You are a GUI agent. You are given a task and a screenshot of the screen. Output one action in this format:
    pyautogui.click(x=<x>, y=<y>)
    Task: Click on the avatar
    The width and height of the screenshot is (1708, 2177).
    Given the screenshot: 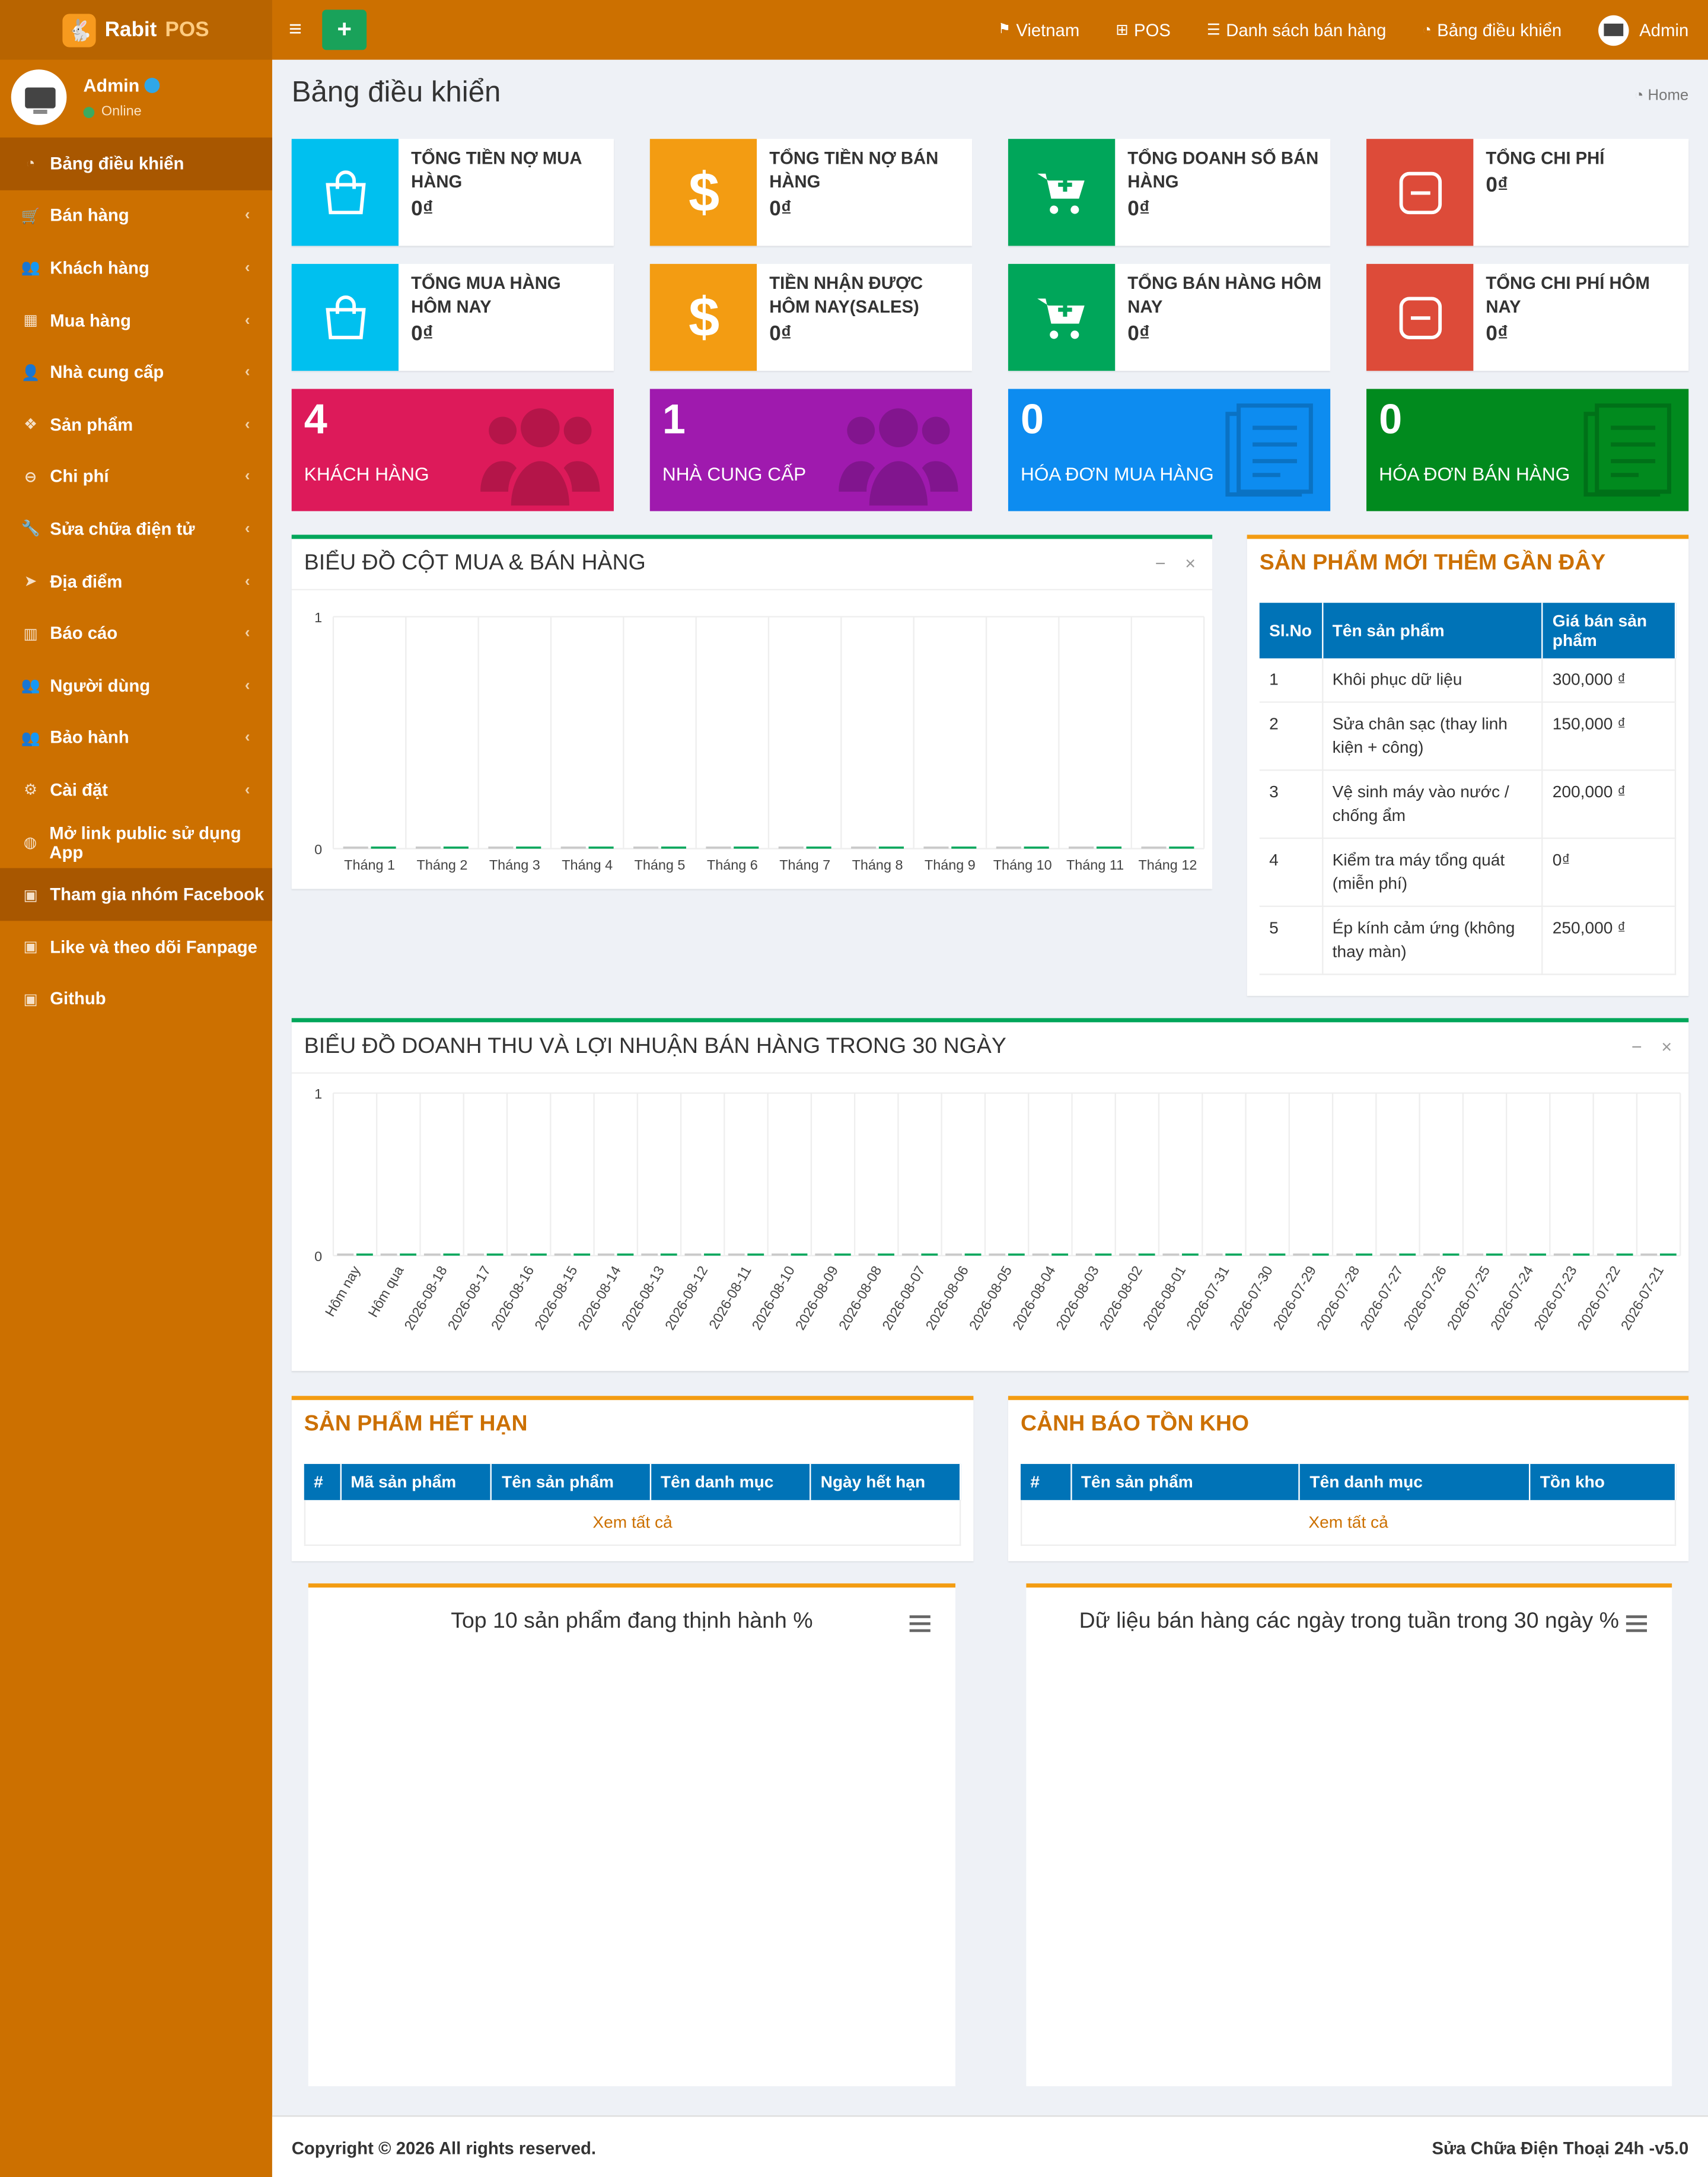 What is the action you would take?
    pyautogui.click(x=39, y=97)
    